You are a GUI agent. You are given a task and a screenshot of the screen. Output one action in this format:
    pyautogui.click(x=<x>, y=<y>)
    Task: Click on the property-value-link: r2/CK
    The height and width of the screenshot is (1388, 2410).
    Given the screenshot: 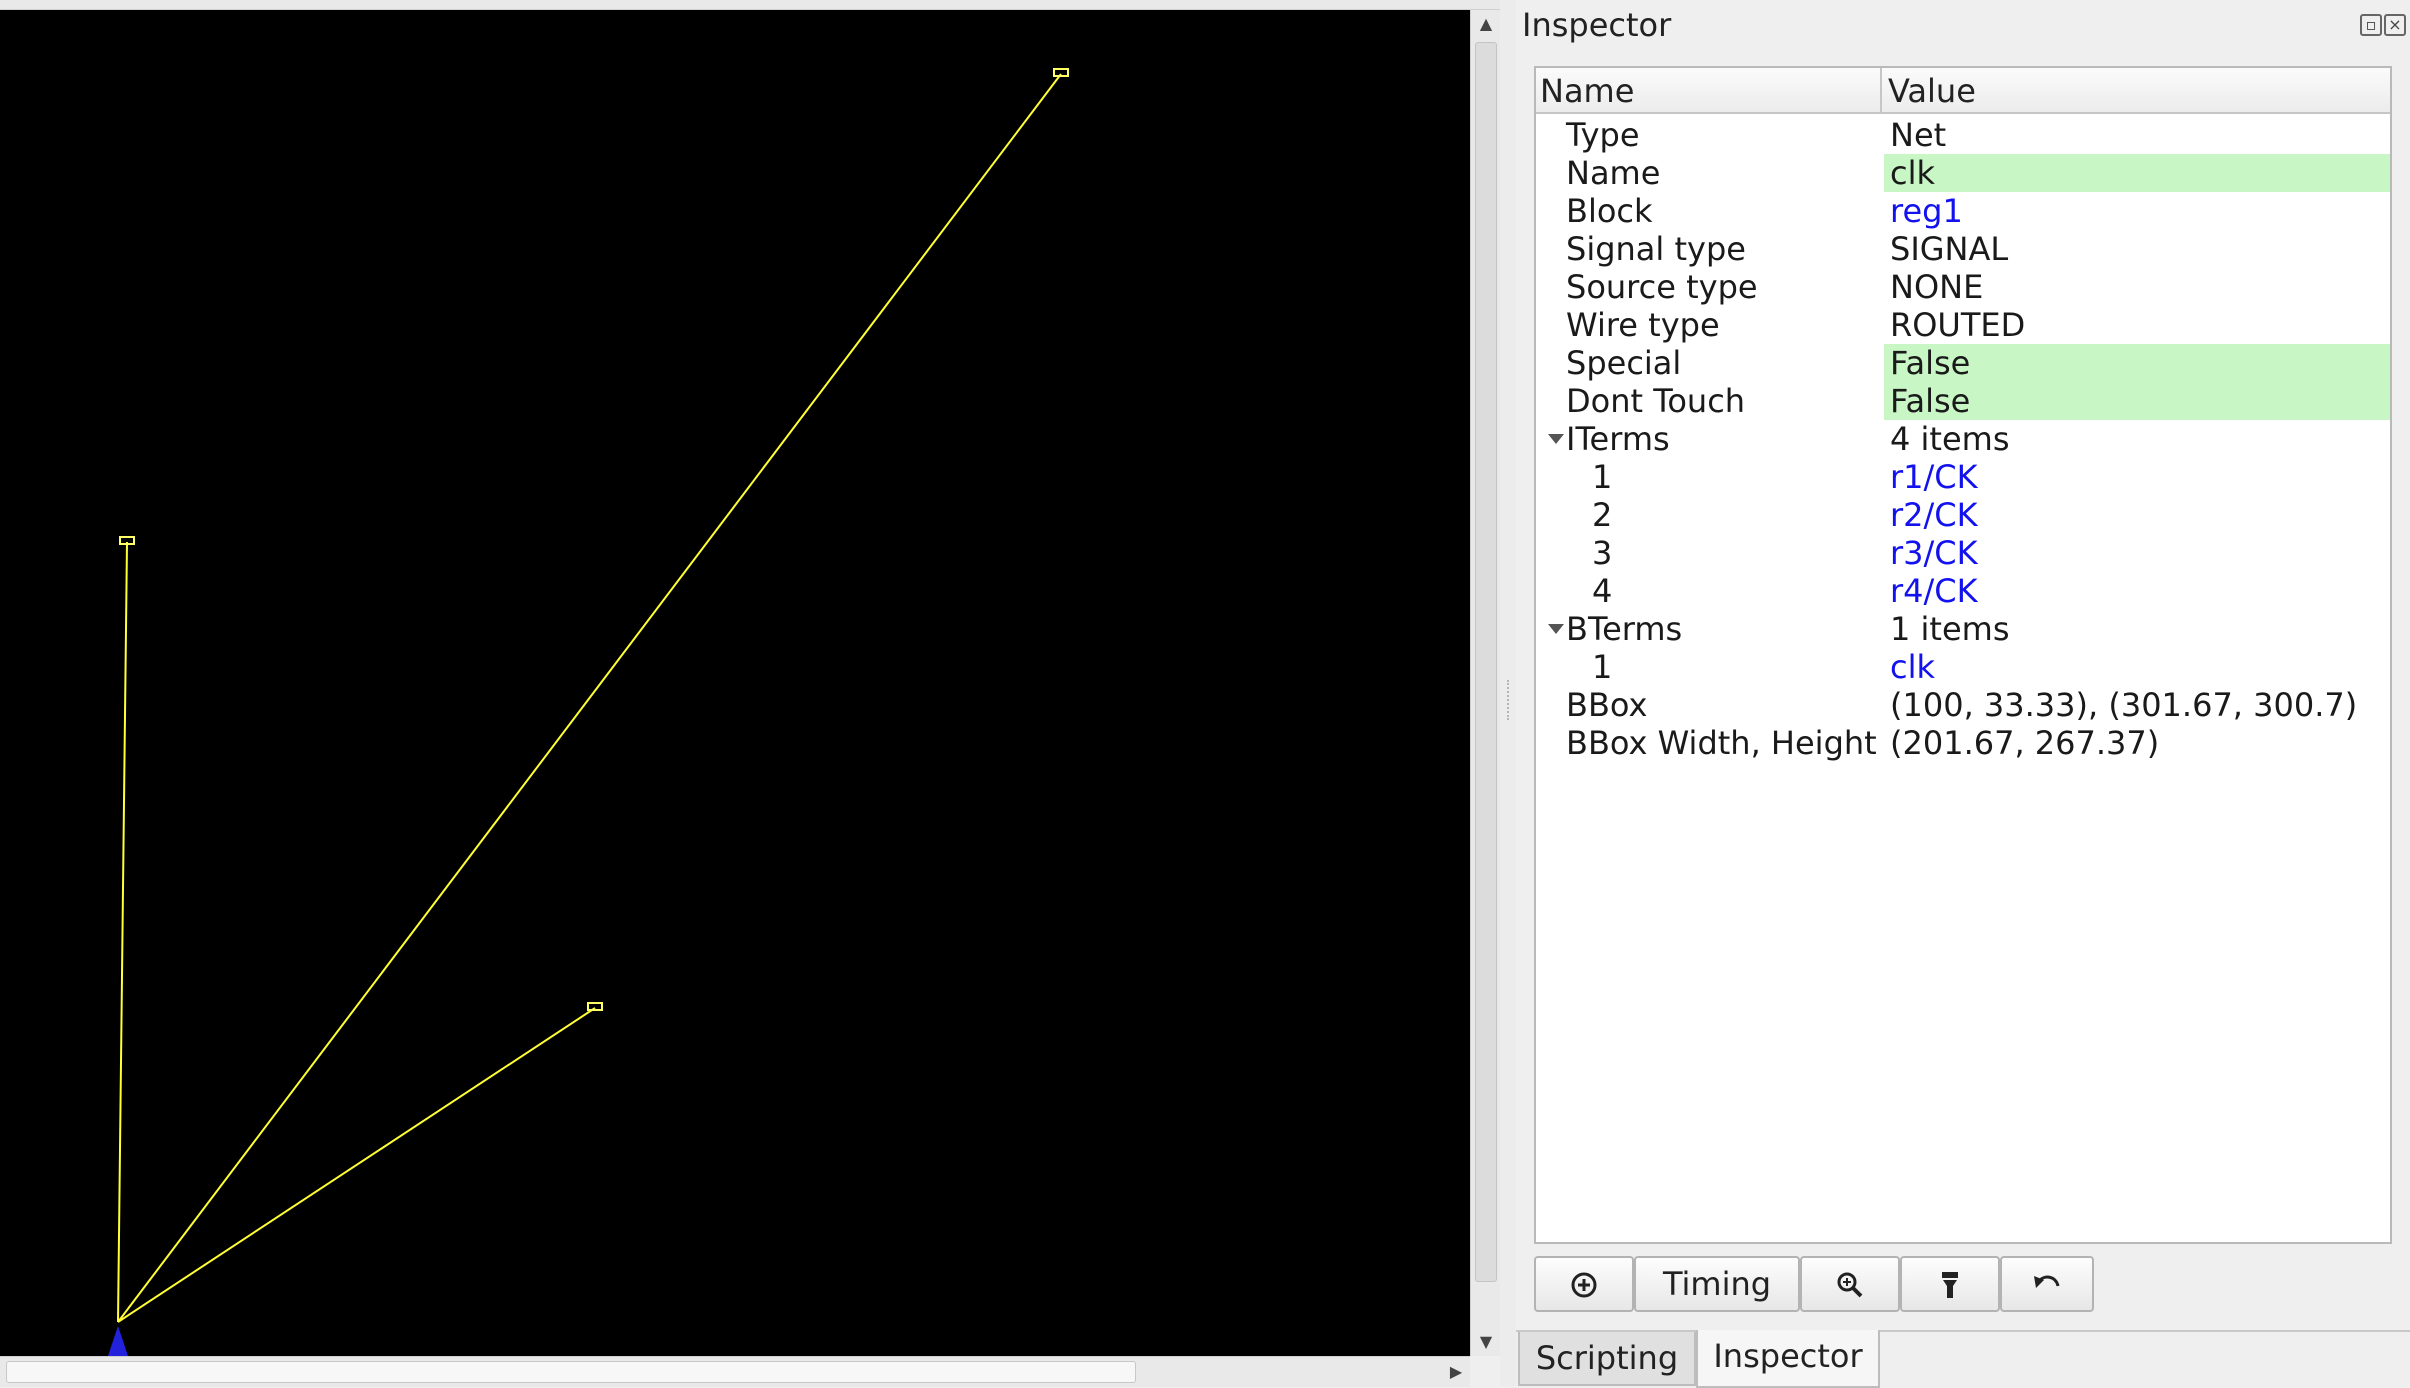 What is the action you would take?
    pyautogui.click(x=2137, y=515)
    